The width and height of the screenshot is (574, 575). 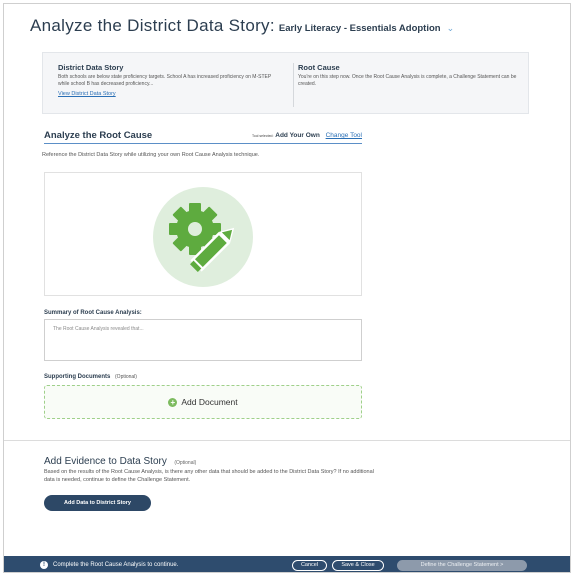 I want to click on cancel-button: Cancel, so click(x=309, y=565).